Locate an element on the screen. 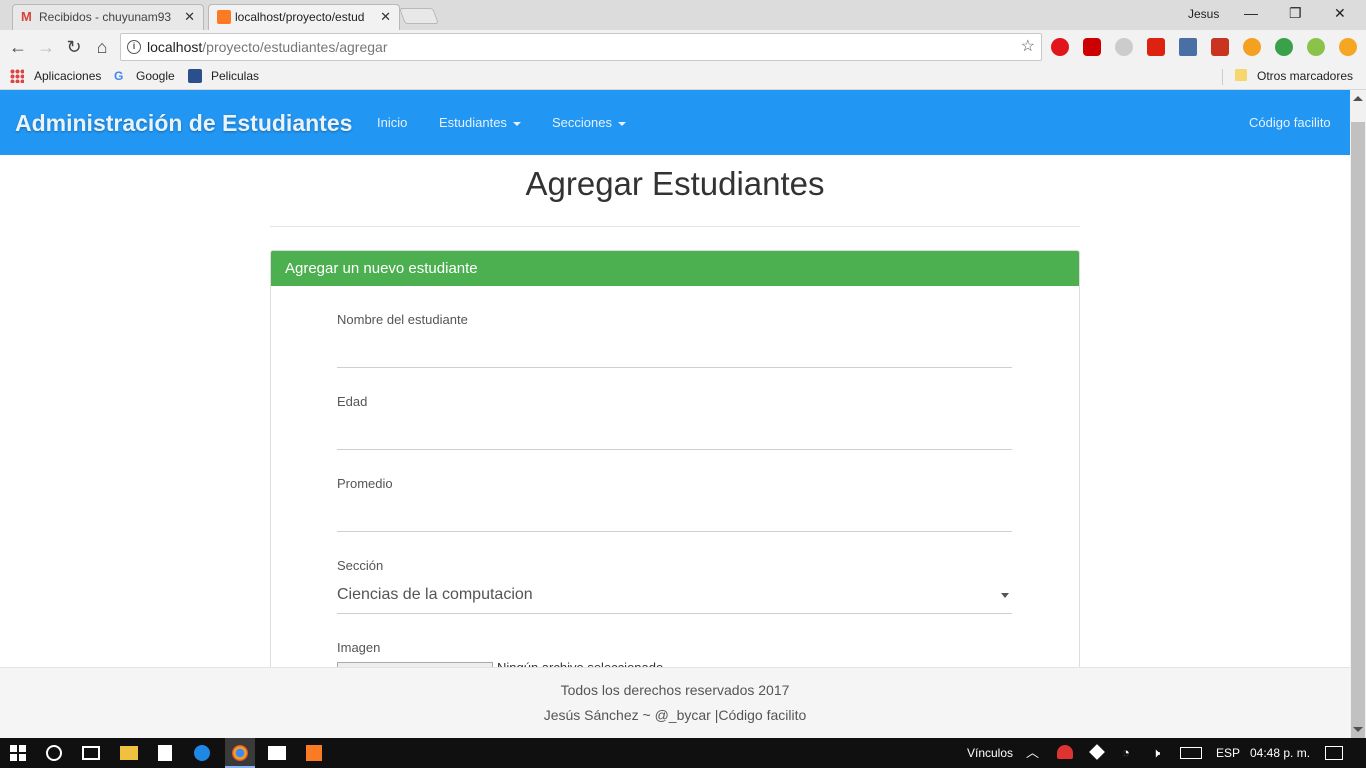 The image size is (1366, 768). nav-inicio: Inicio is located at coordinates (392, 122).